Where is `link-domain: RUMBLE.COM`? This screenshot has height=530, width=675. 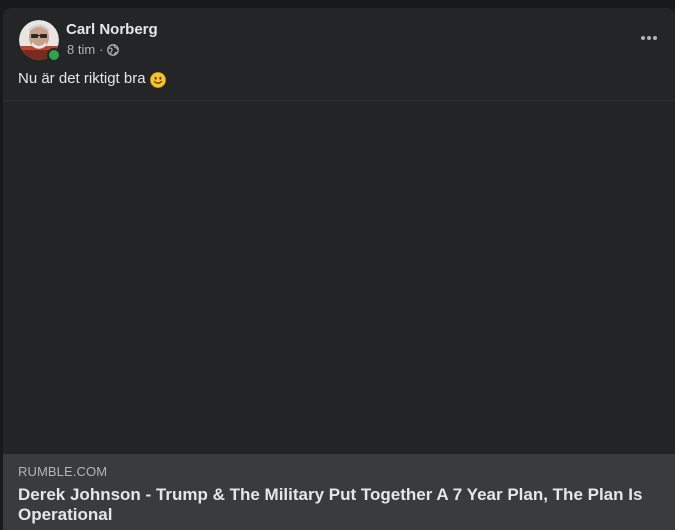
link-domain: RUMBLE.COM is located at coordinates (63, 471).